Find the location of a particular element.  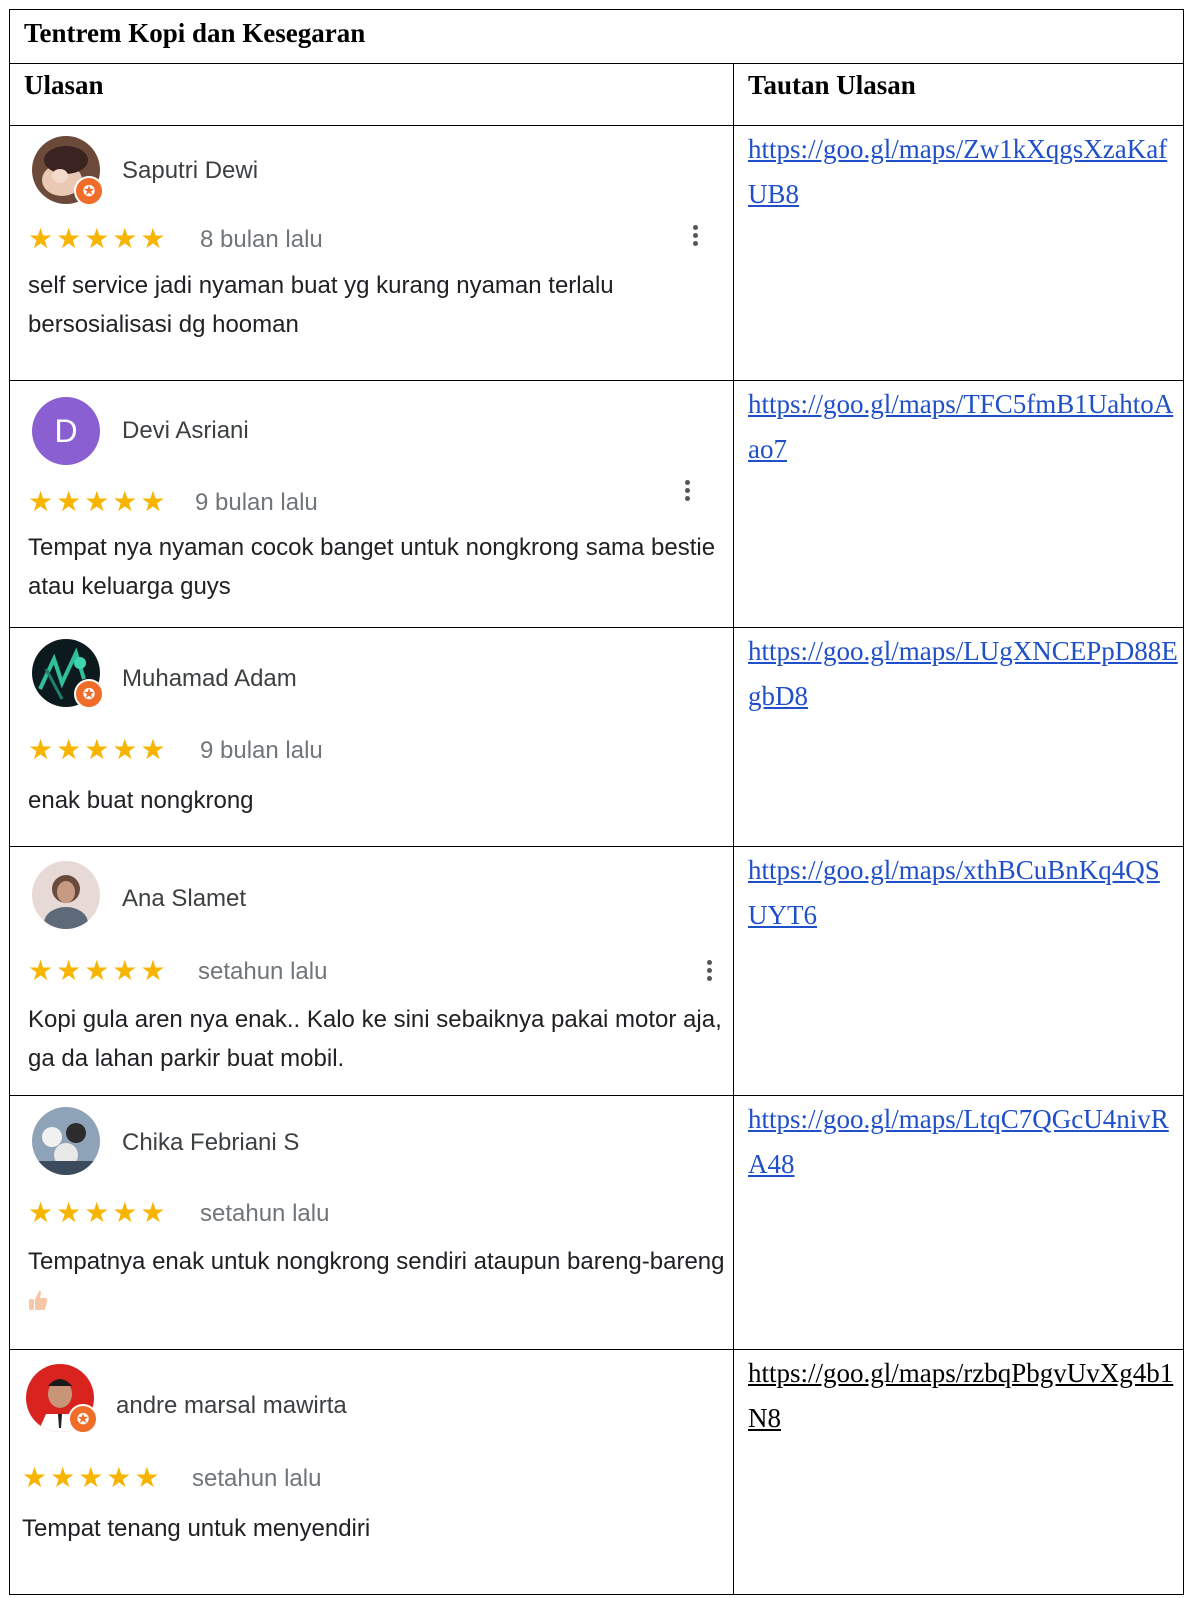

review-link: https://goo.gl/maps/LUgXNCEPpD88EgbD8 is located at coordinates (963, 674).